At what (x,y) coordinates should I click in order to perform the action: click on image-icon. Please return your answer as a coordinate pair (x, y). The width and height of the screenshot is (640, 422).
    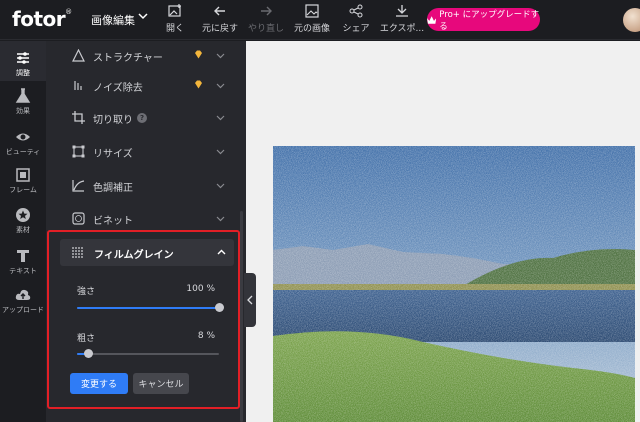
    Looking at the image, I should click on (312, 11).